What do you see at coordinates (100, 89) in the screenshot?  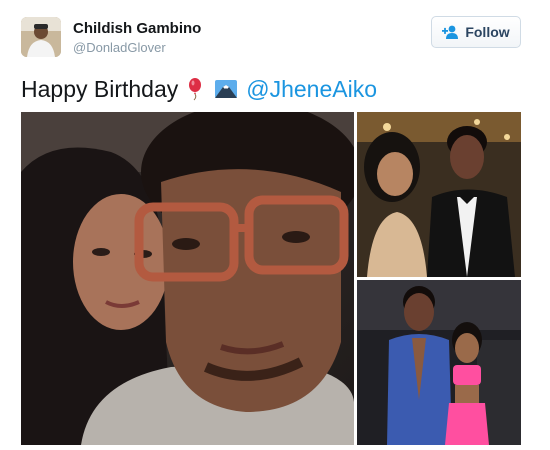 I see `tweet-body: Happy Birthday` at bounding box center [100, 89].